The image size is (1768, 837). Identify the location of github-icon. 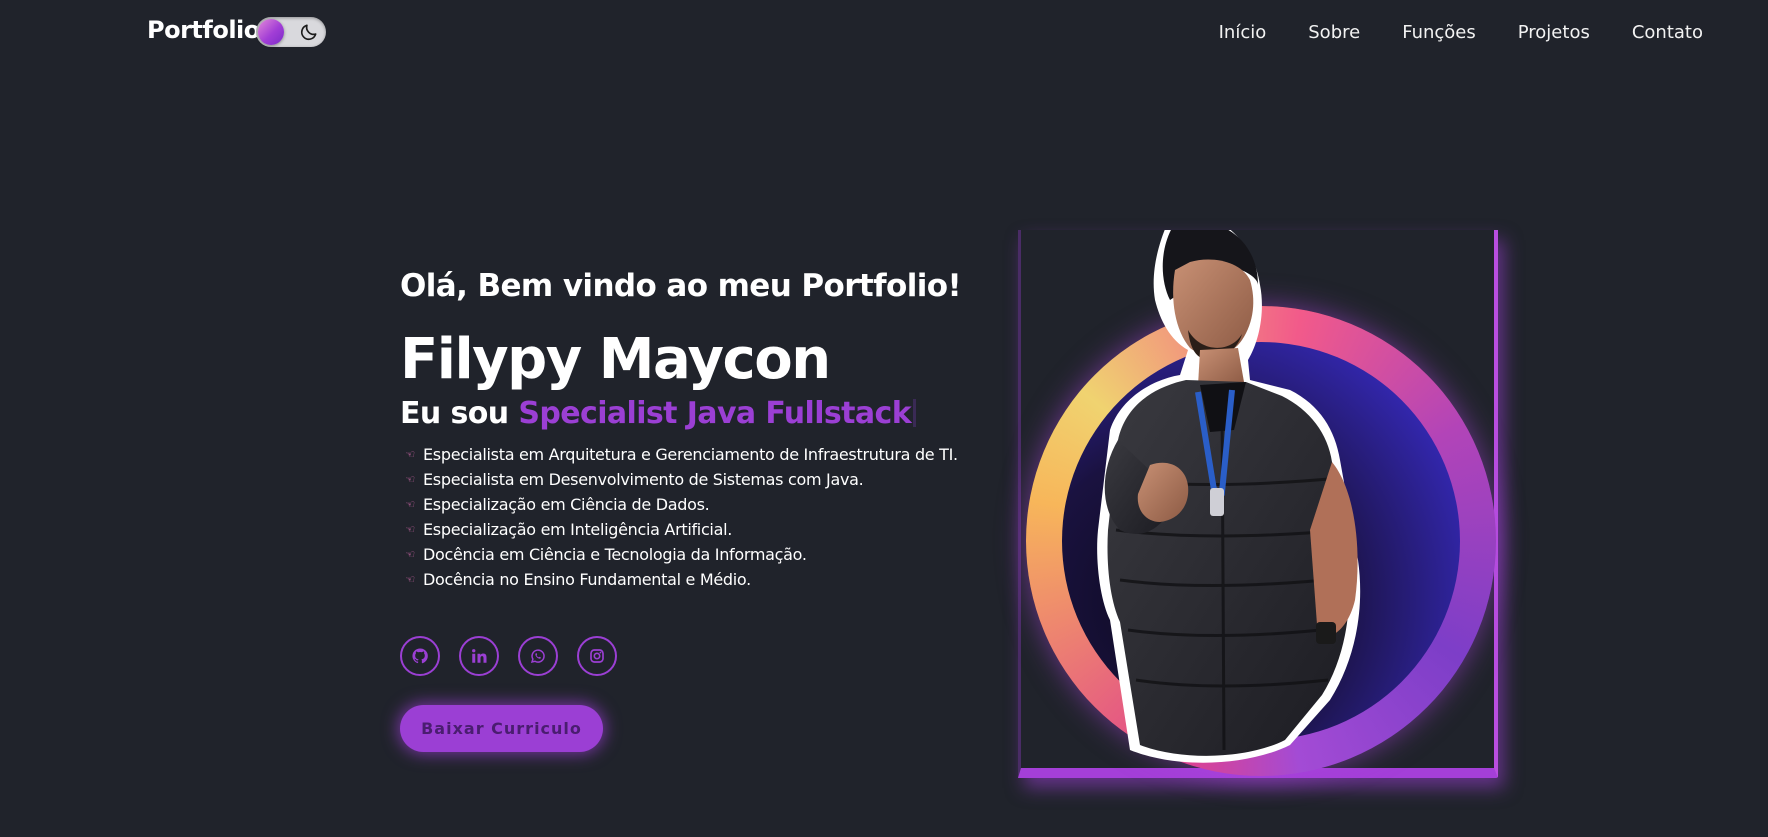
(420, 656).